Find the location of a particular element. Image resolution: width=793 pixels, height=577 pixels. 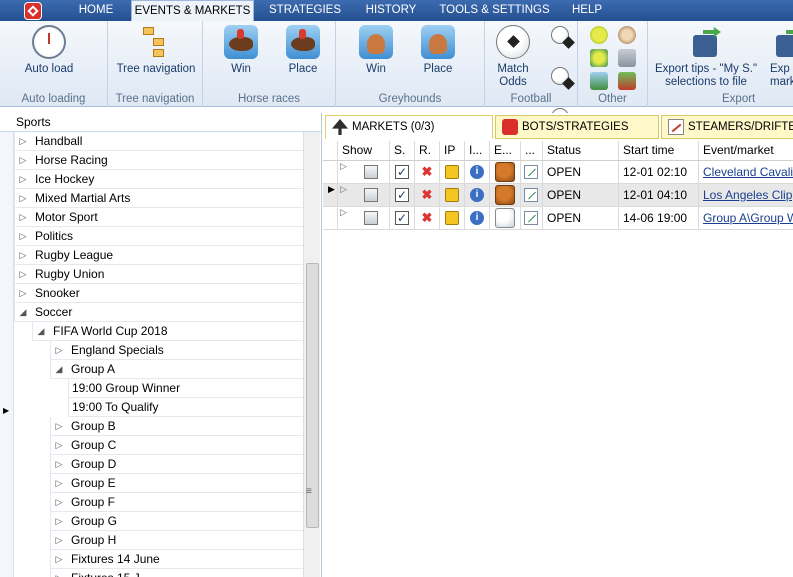

tree-item: ▷ Group H is located at coordinates (176, 540).